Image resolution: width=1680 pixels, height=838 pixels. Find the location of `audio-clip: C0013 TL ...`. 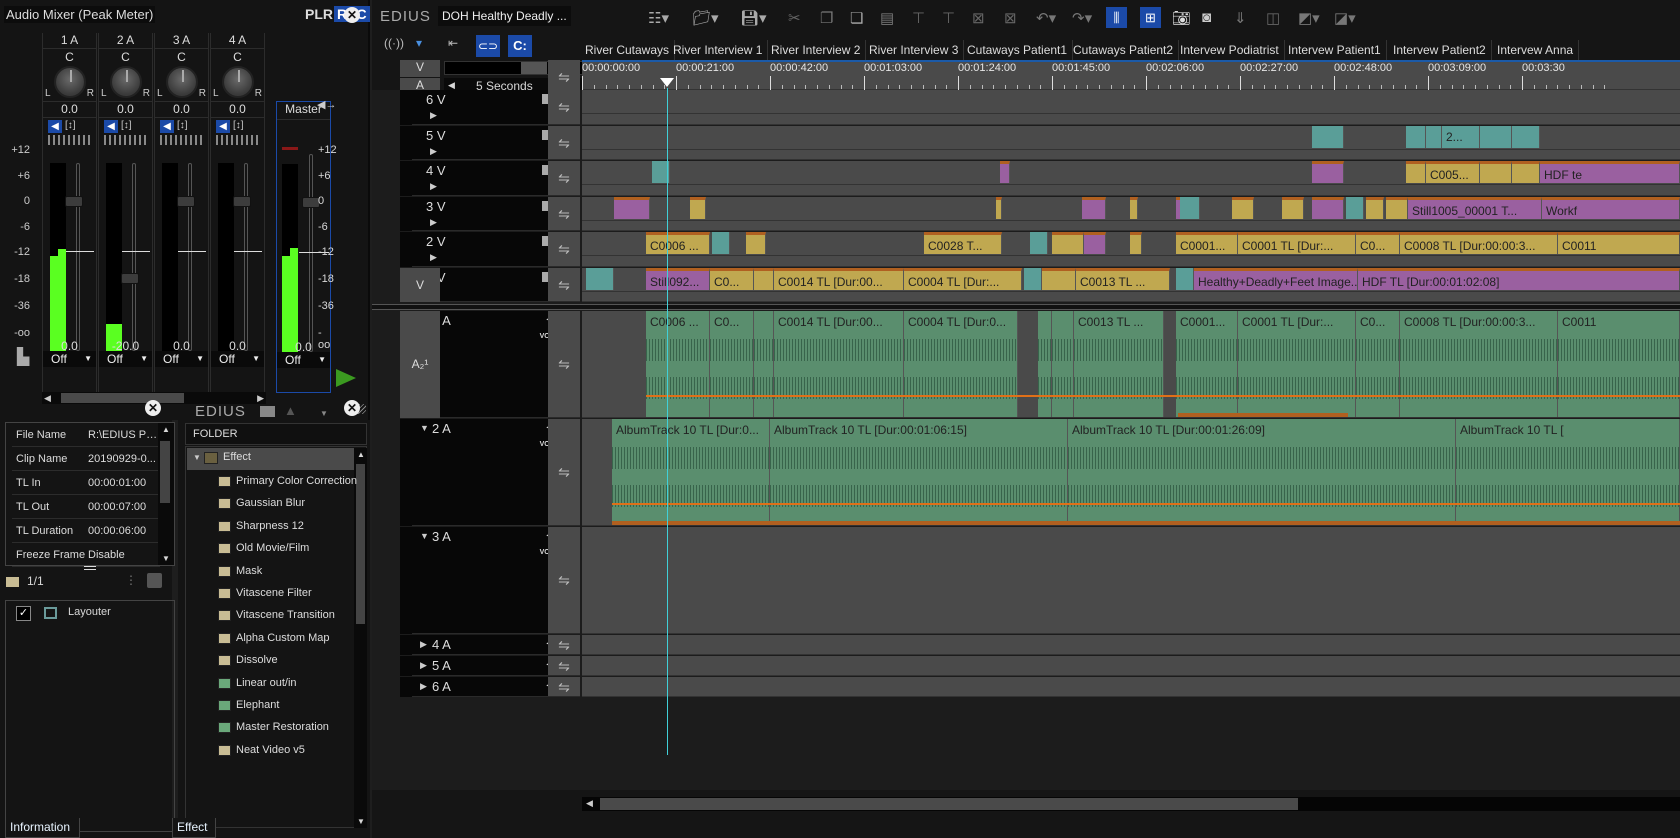

audio-clip: C0013 TL ... is located at coordinates (1119, 364).